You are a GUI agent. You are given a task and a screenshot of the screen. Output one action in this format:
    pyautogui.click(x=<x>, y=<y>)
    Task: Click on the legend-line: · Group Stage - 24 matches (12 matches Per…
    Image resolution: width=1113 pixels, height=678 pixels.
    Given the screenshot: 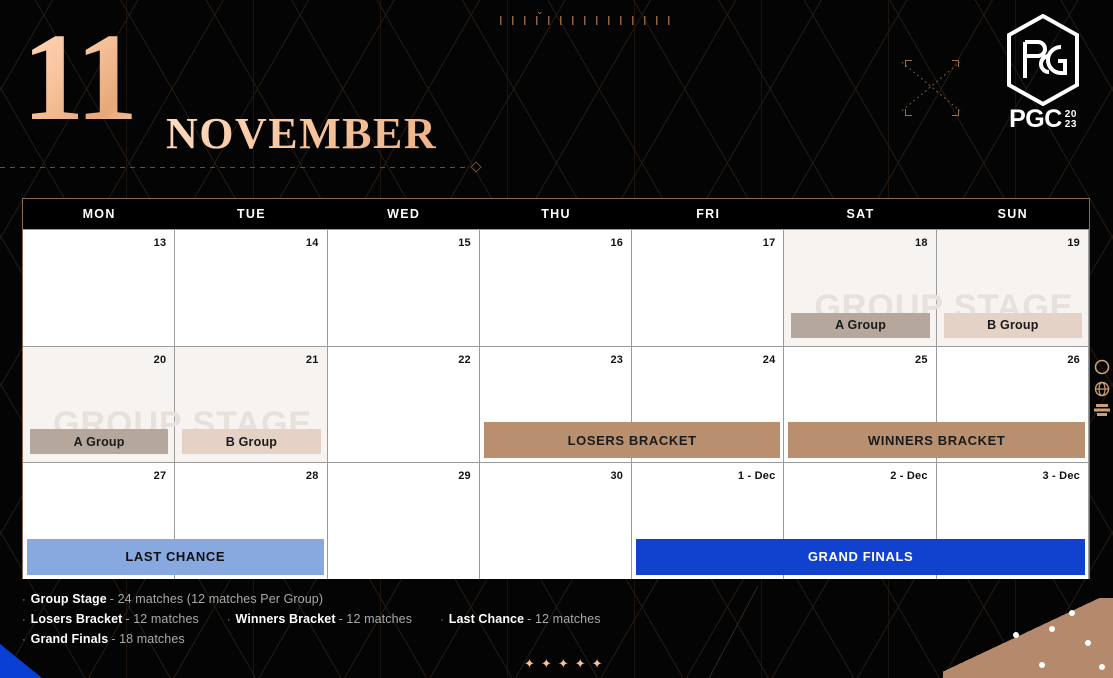 What is the action you would take?
    pyautogui.click(x=372, y=599)
    